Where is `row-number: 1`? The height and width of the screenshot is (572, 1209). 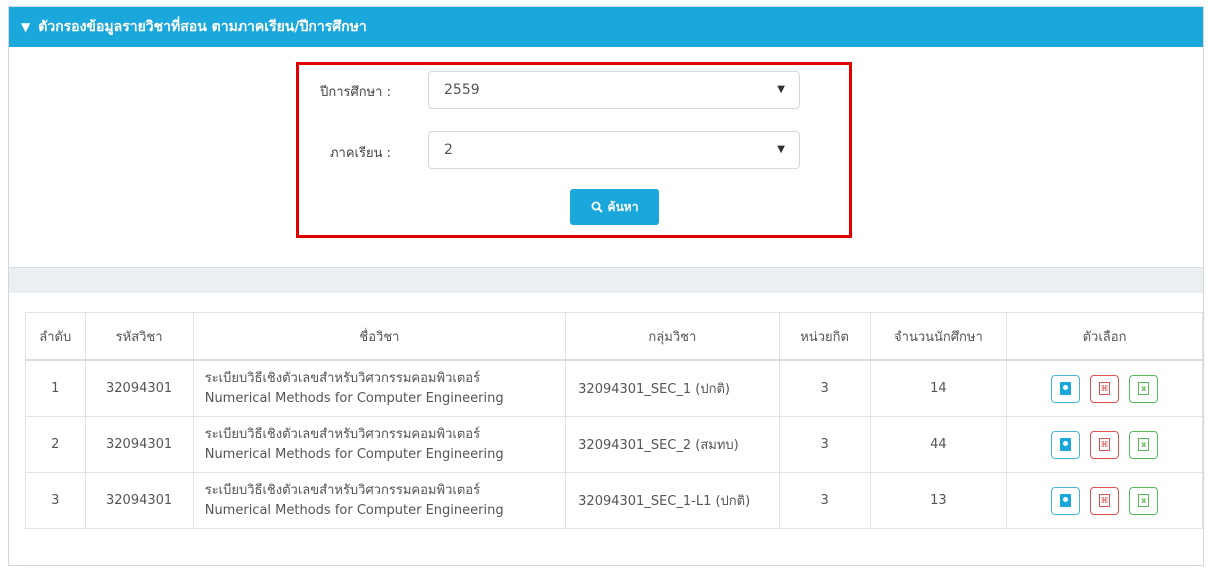
row-number: 1 is located at coordinates (55, 388).